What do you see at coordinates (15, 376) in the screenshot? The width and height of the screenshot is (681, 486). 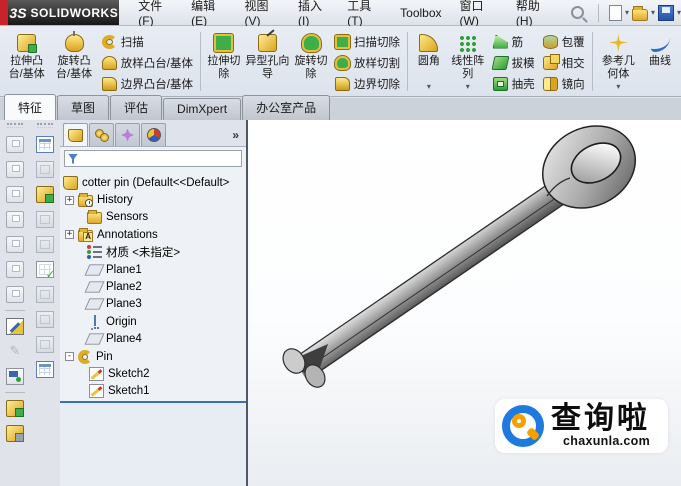 I see `instant3d-icon` at bounding box center [15, 376].